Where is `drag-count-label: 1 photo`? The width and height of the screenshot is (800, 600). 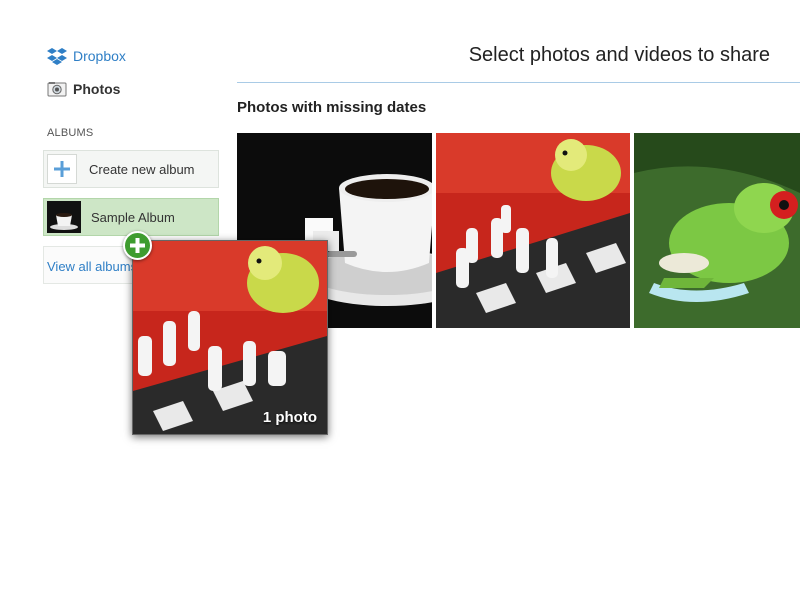 drag-count-label: 1 photo is located at coordinates (289, 417).